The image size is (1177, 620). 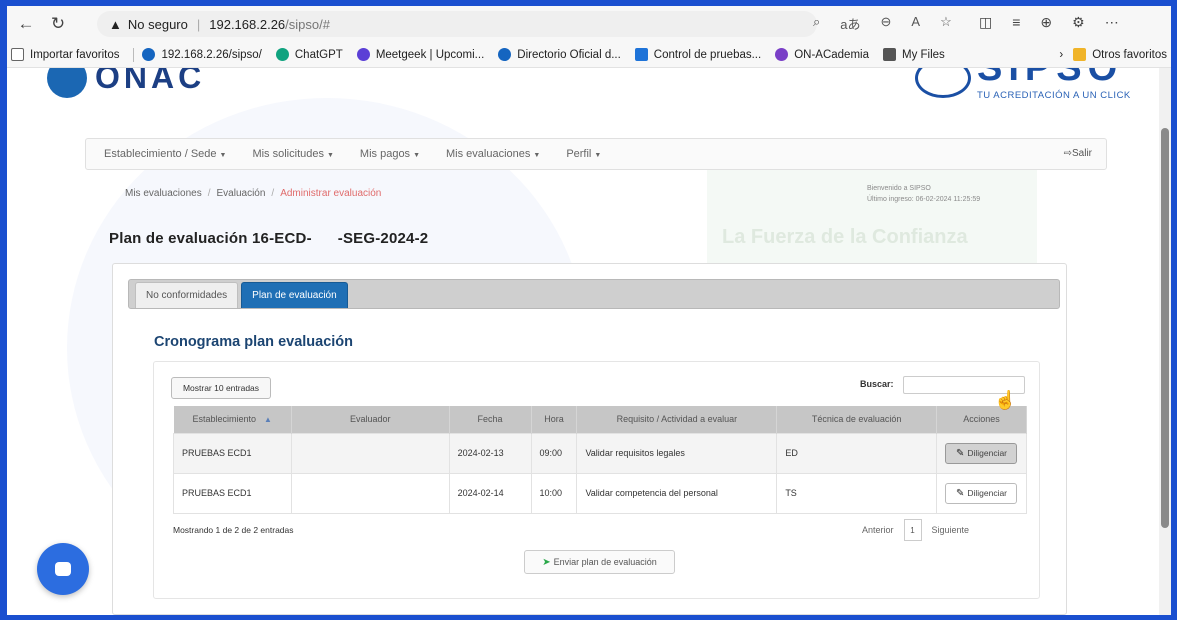 I want to click on address-bar-icons: ⌕ aあ ⊖ A ☆, so click(x=882, y=23).